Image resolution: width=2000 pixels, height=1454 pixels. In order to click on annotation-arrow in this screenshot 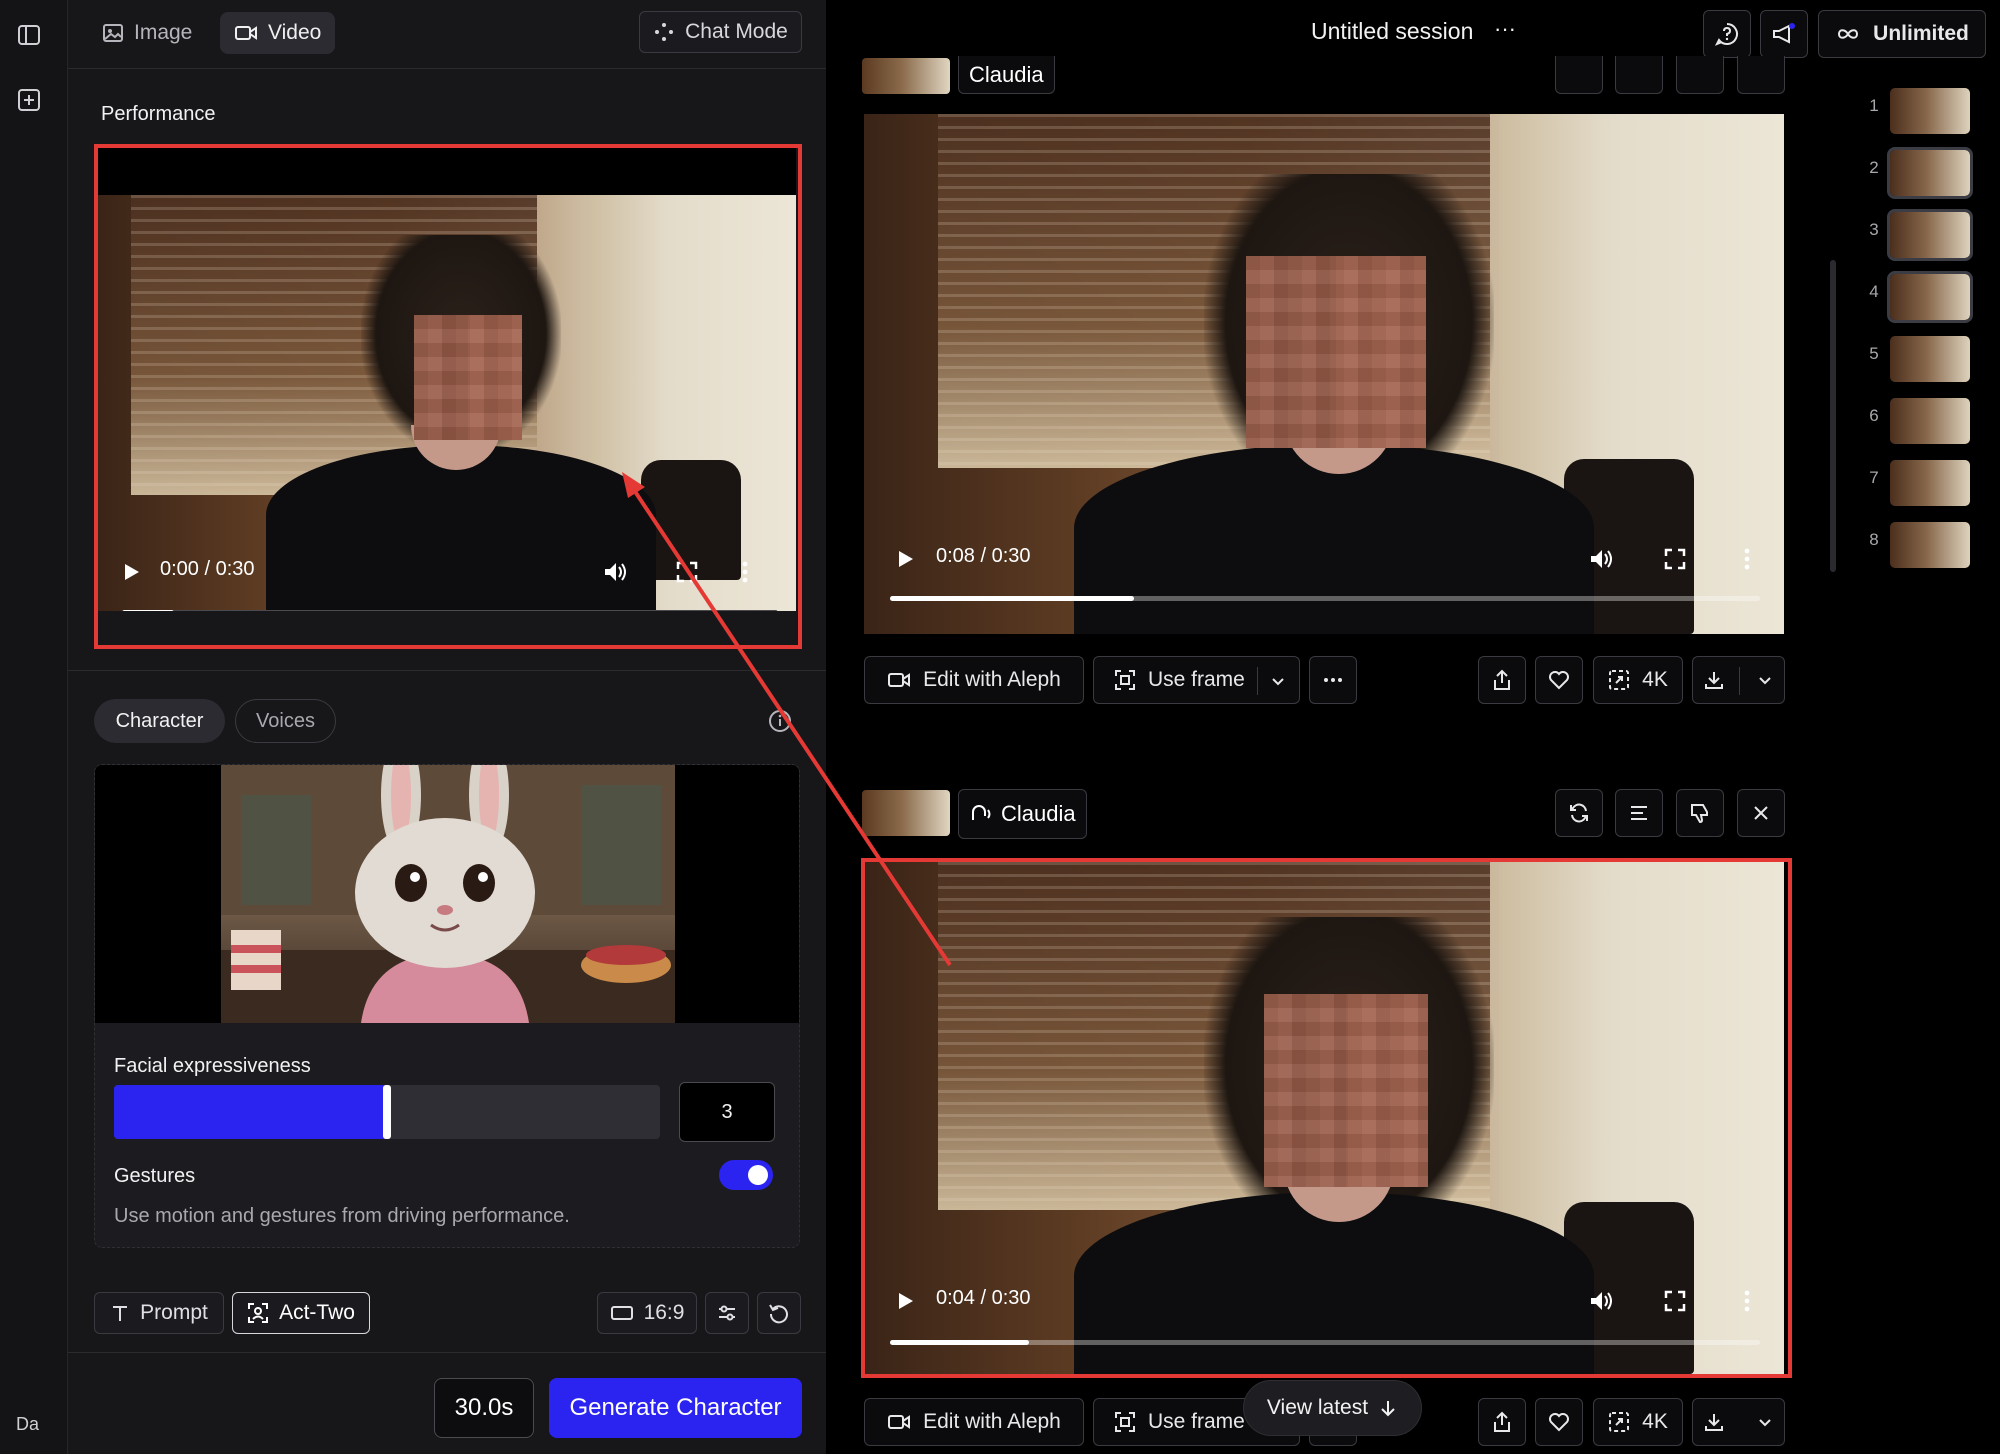, I will do `click(787, 719)`.